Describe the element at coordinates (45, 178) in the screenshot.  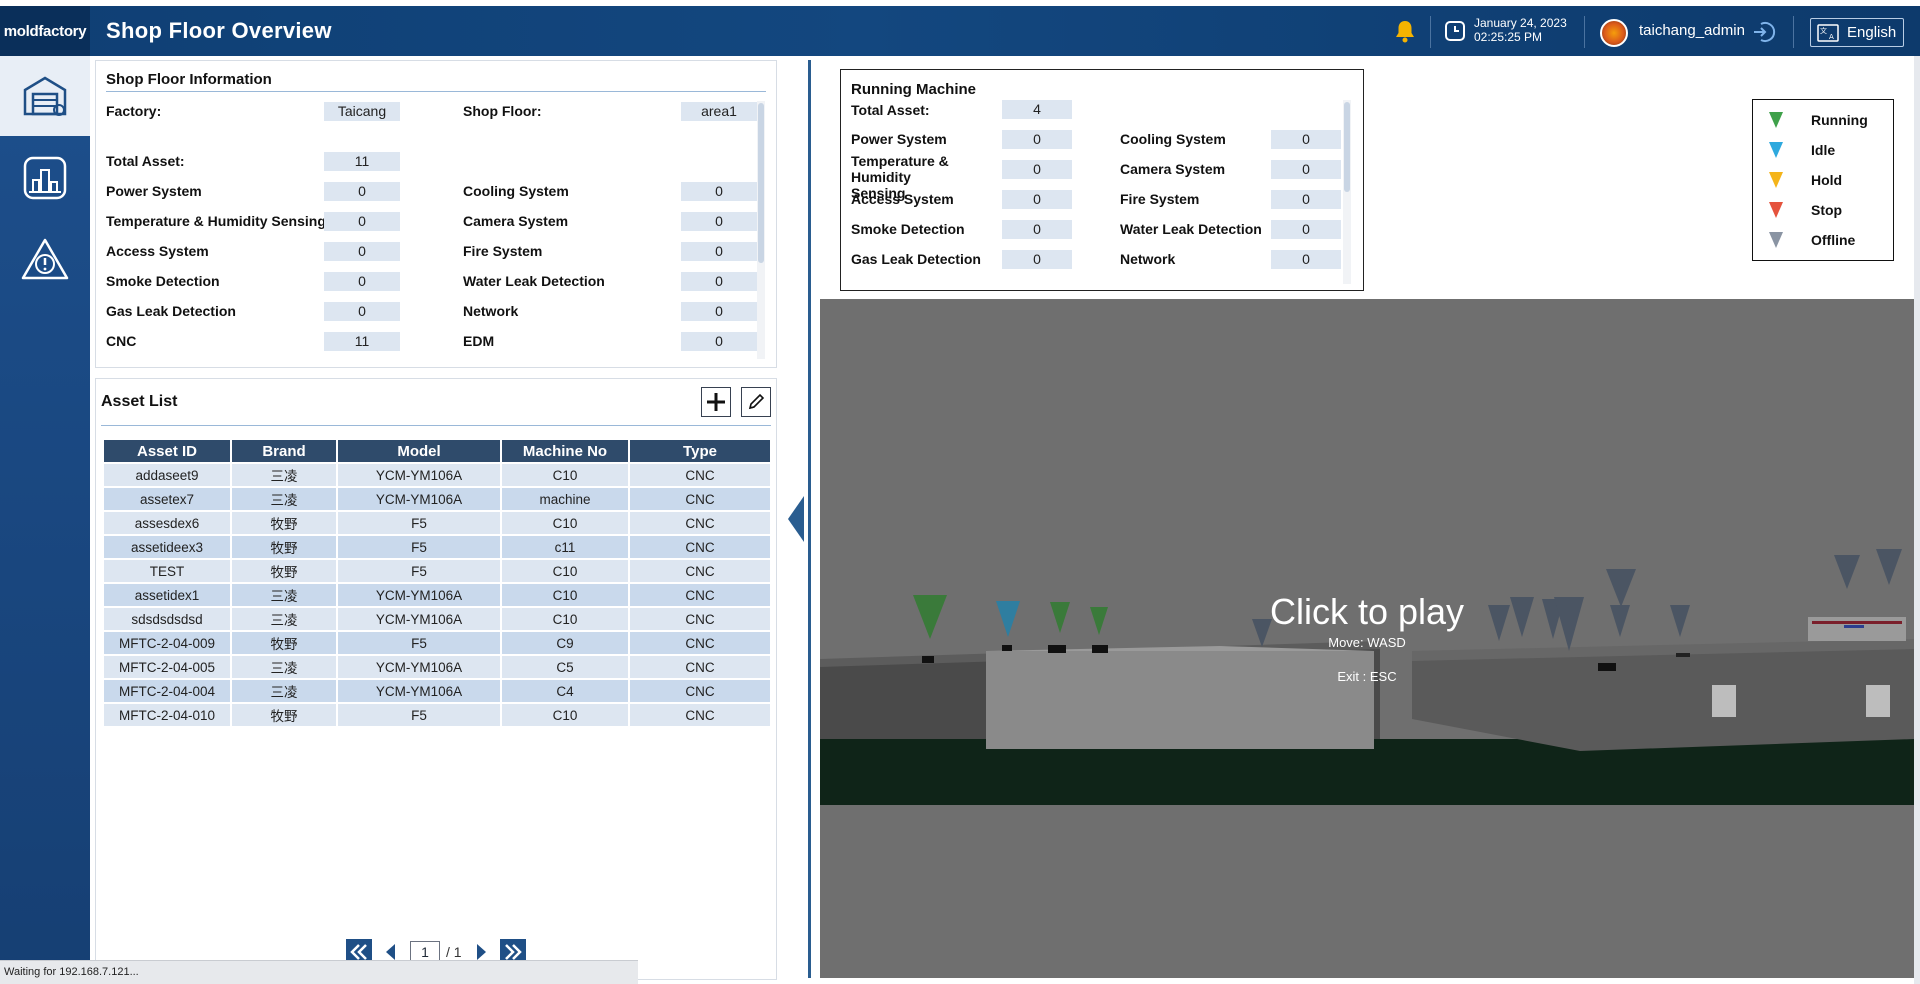
I see `sidebar-item-dashboard` at that location.